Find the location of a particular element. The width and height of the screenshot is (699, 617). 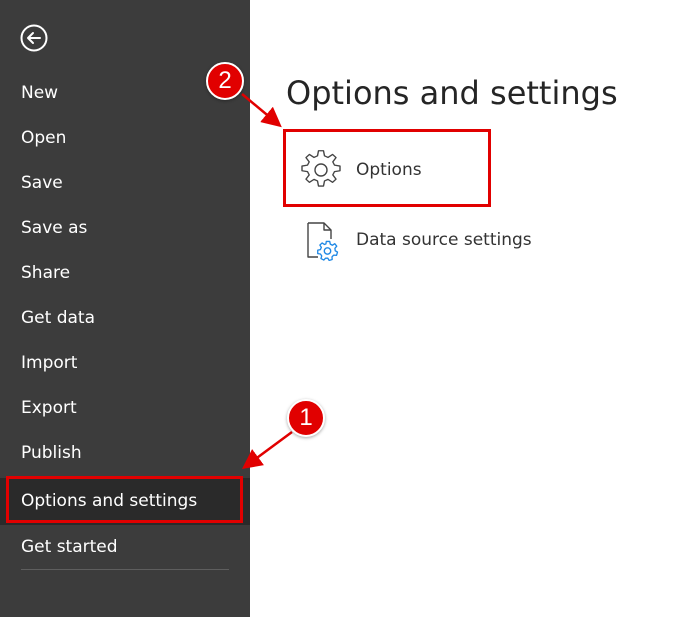

step-badge-2: 2 is located at coordinates (225, 81).